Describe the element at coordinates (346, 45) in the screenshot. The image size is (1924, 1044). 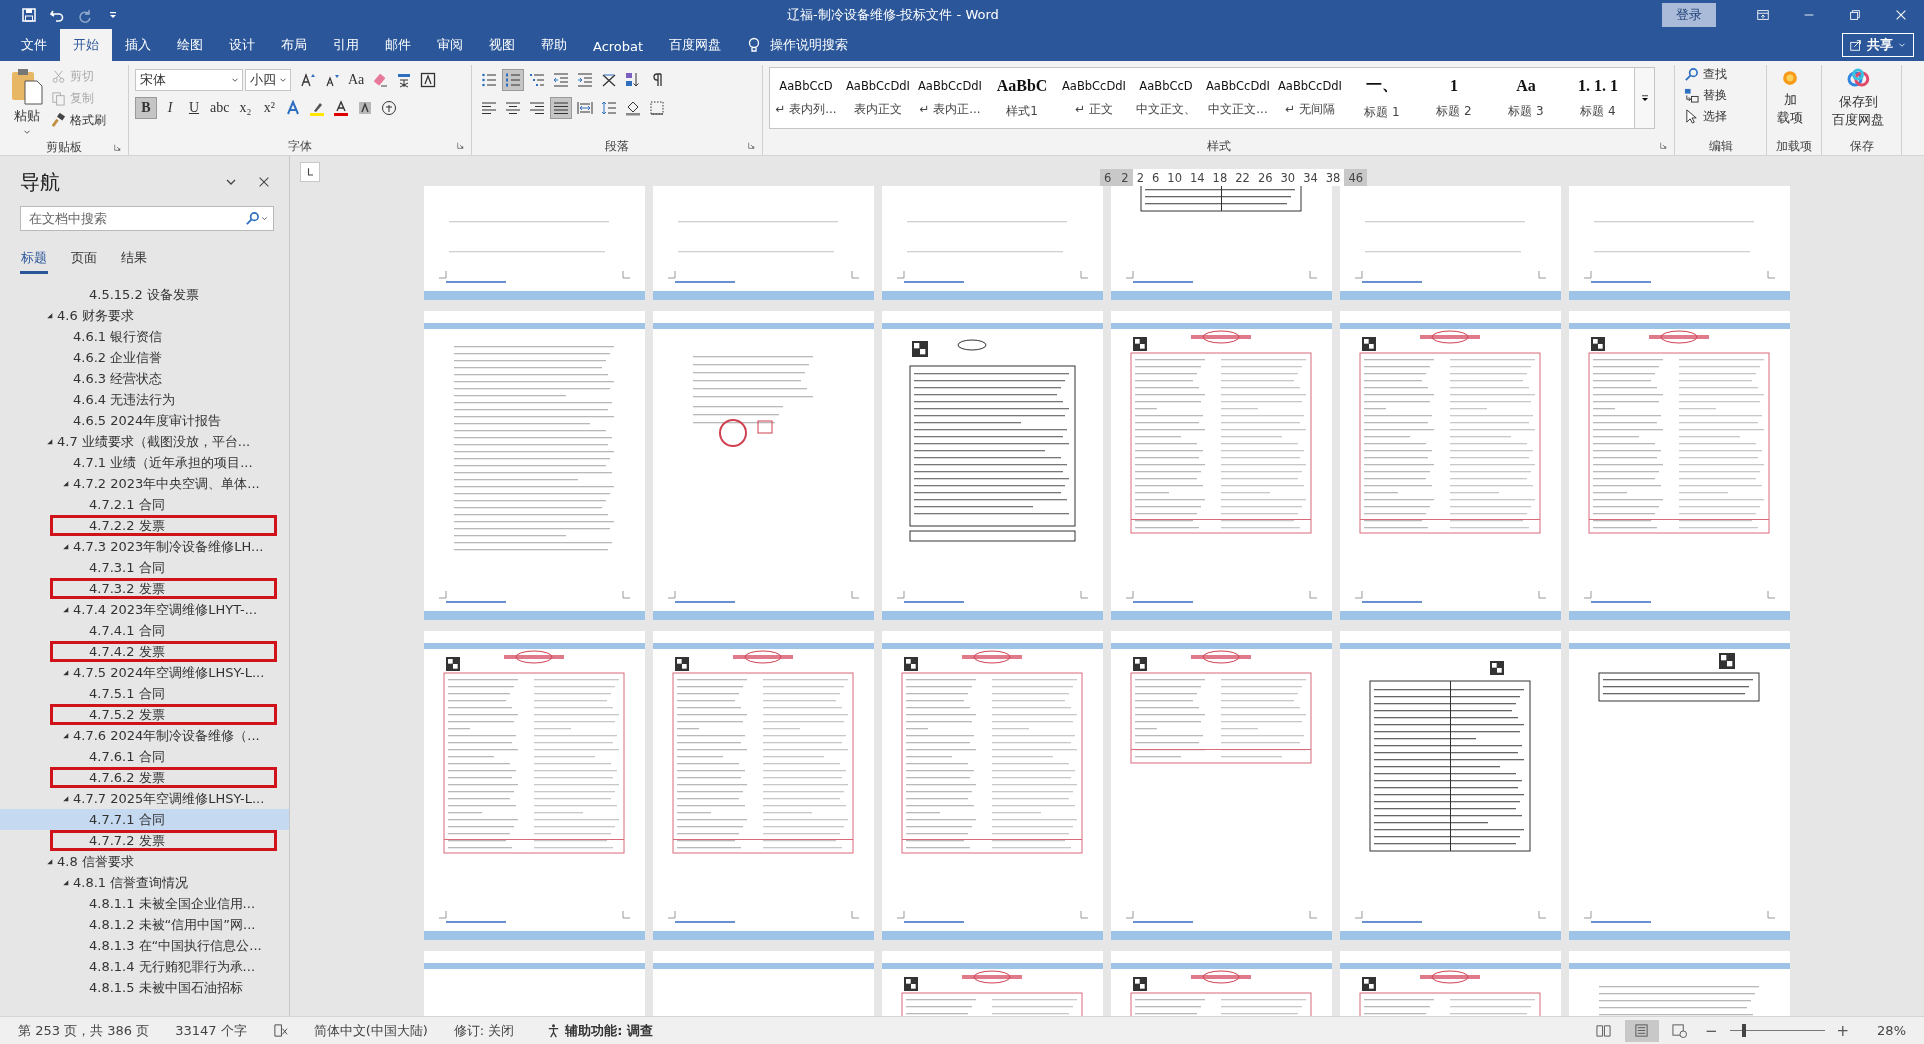
I see `ribbon-tab: 引用` at that location.